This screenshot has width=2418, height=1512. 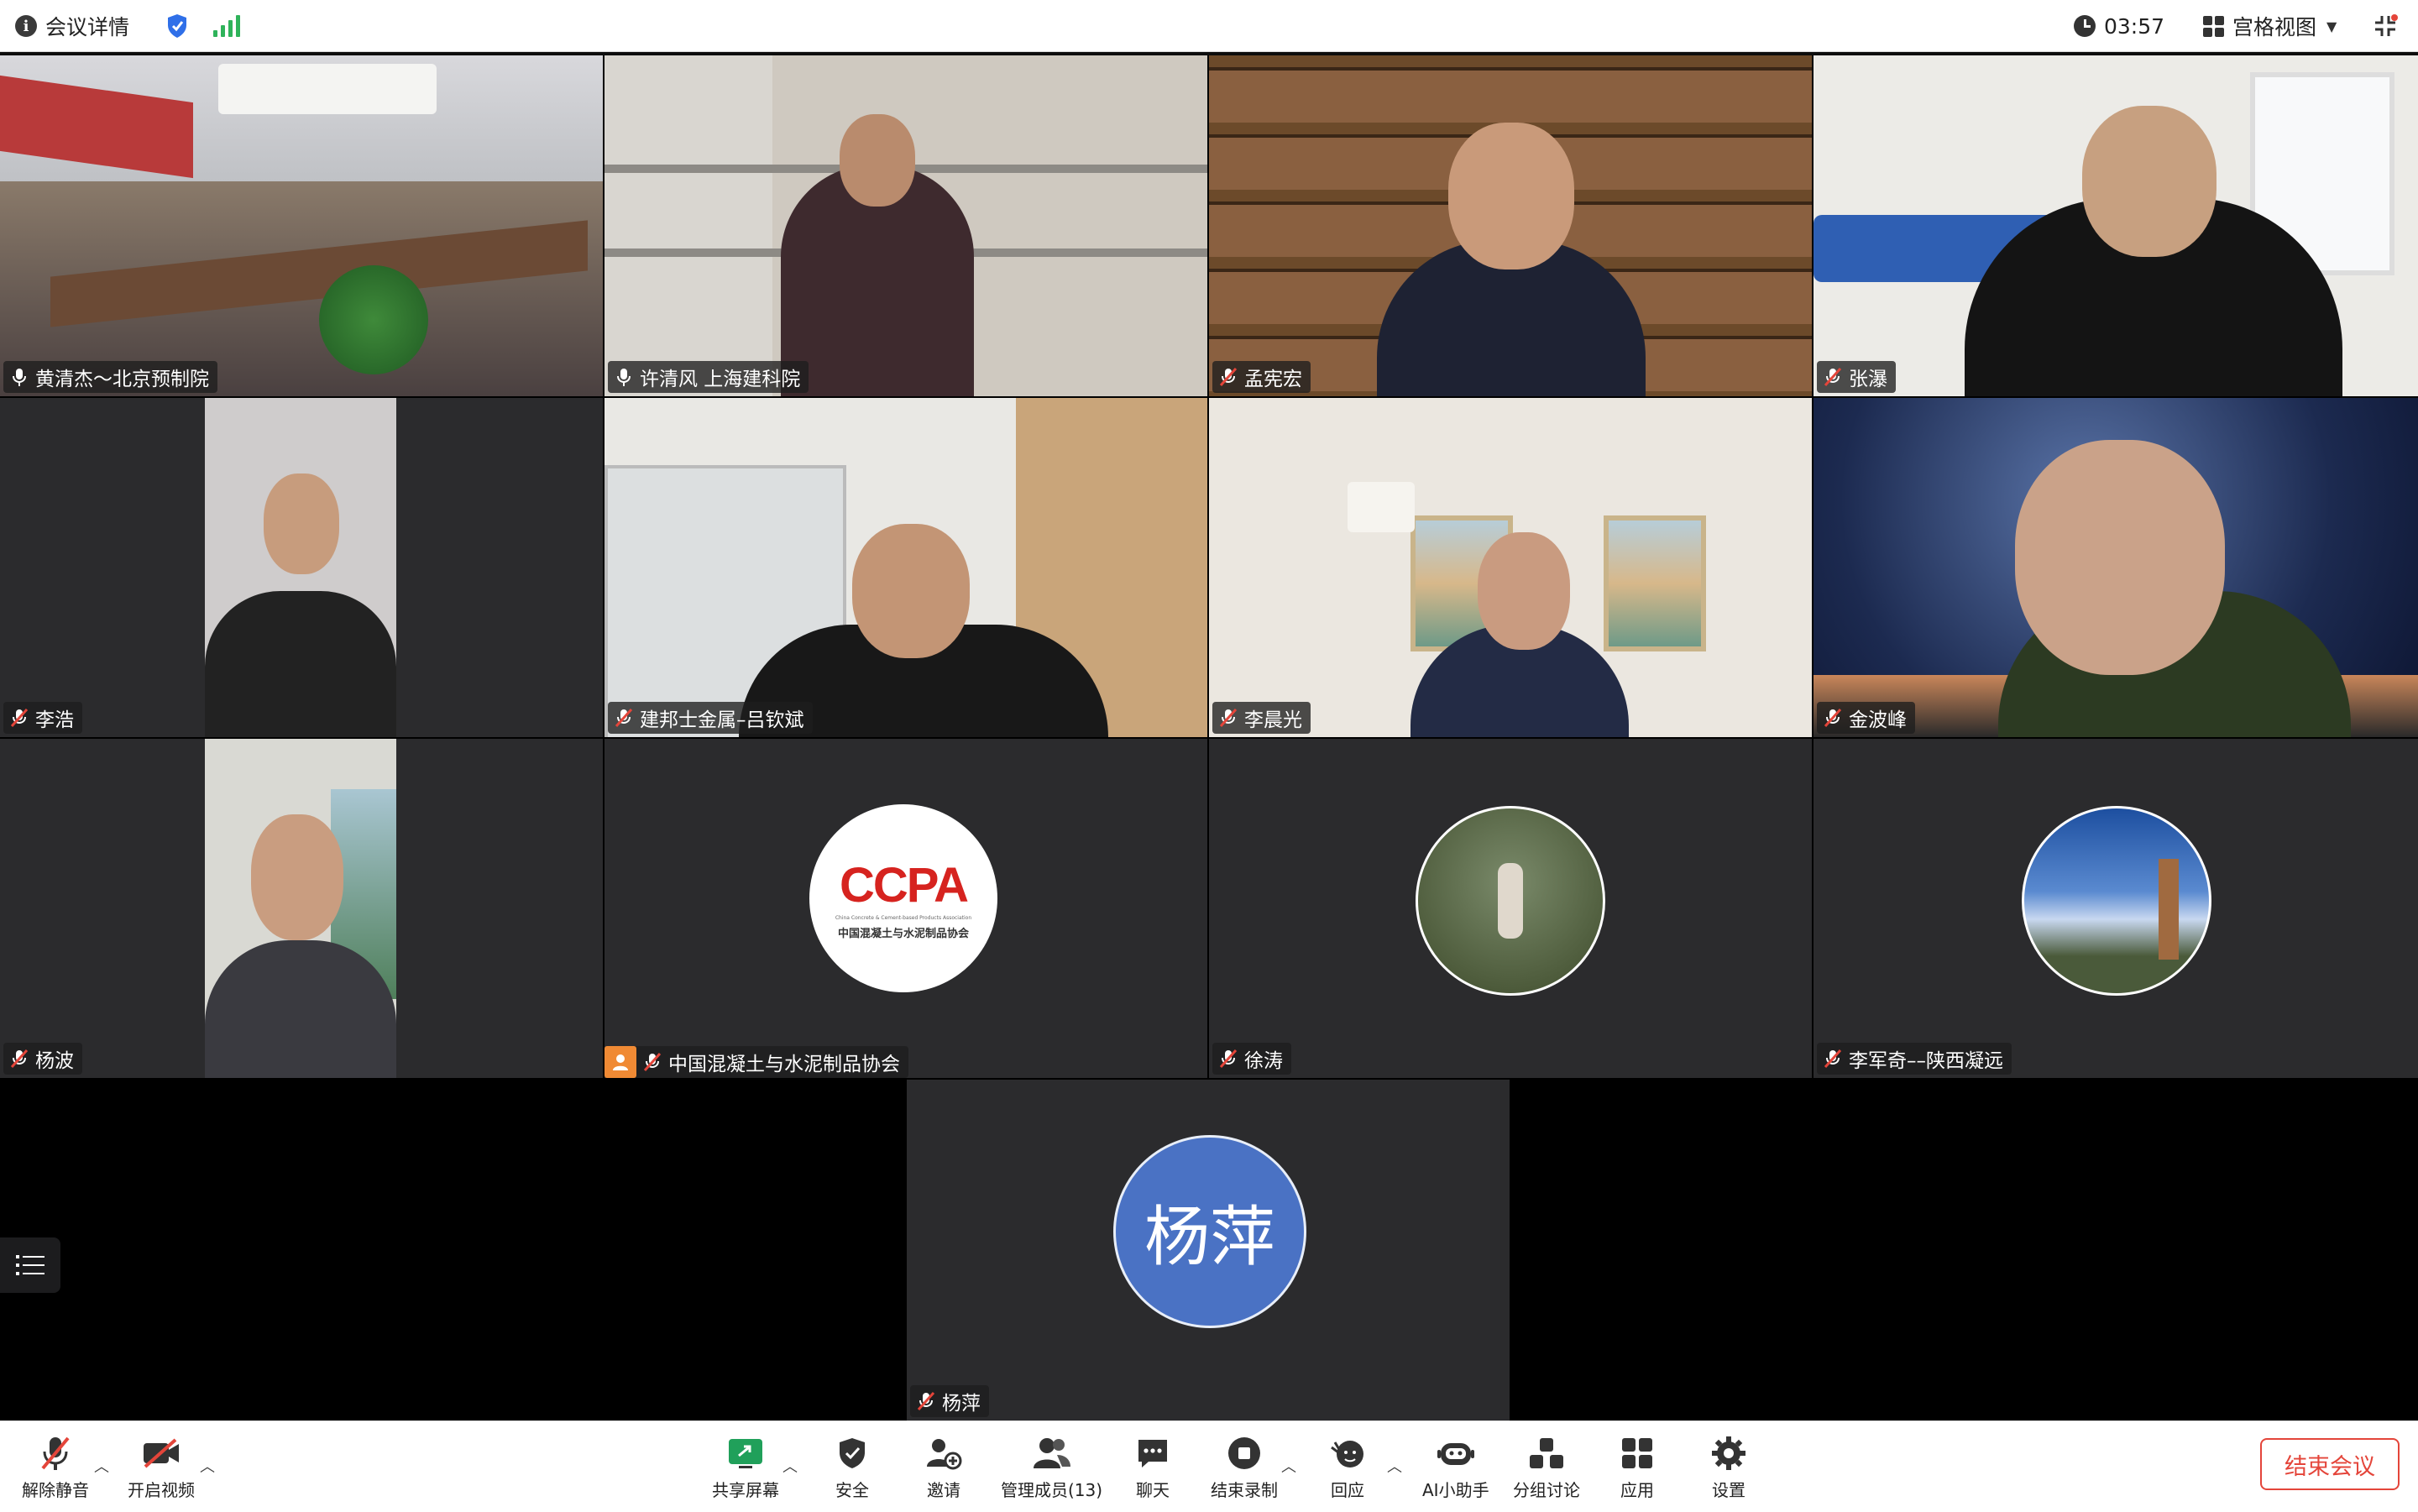 What do you see at coordinates (1244, 1453) in the screenshot?
I see `record-stop-icon` at bounding box center [1244, 1453].